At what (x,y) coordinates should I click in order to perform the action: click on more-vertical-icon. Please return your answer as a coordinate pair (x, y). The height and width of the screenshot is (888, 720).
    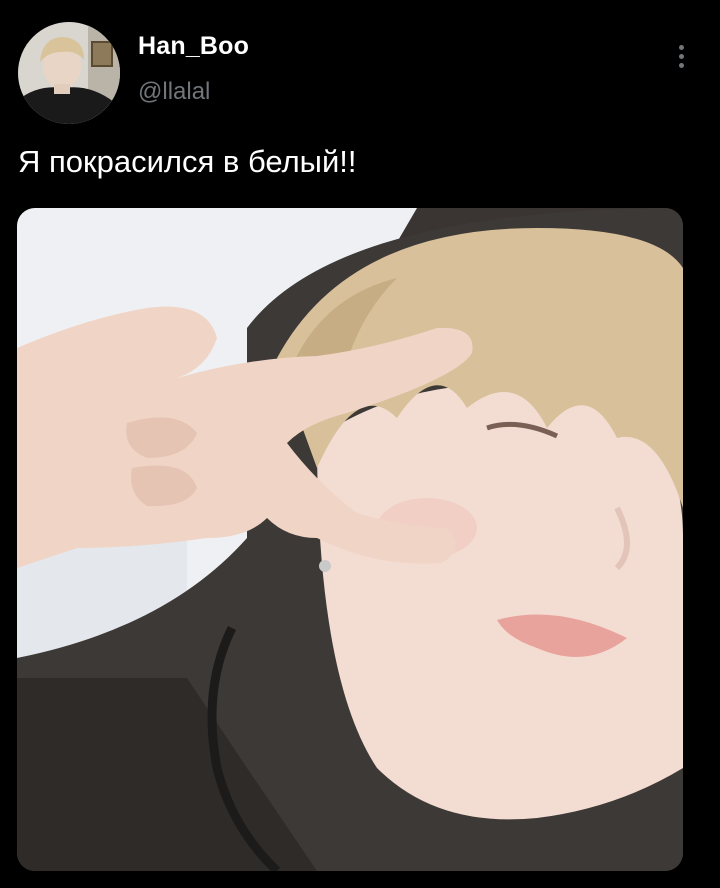
    Looking at the image, I should click on (681, 47).